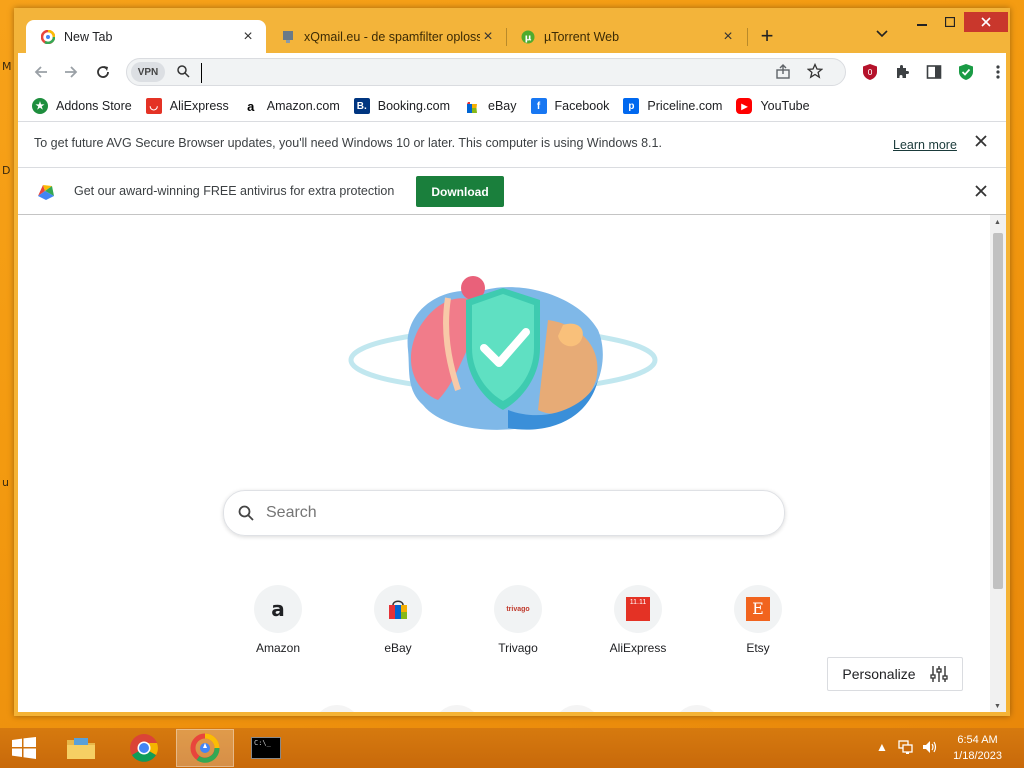 This screenshot has width=1024, height=768. I want to click on tile-label: Trivago, so click(518, 648).